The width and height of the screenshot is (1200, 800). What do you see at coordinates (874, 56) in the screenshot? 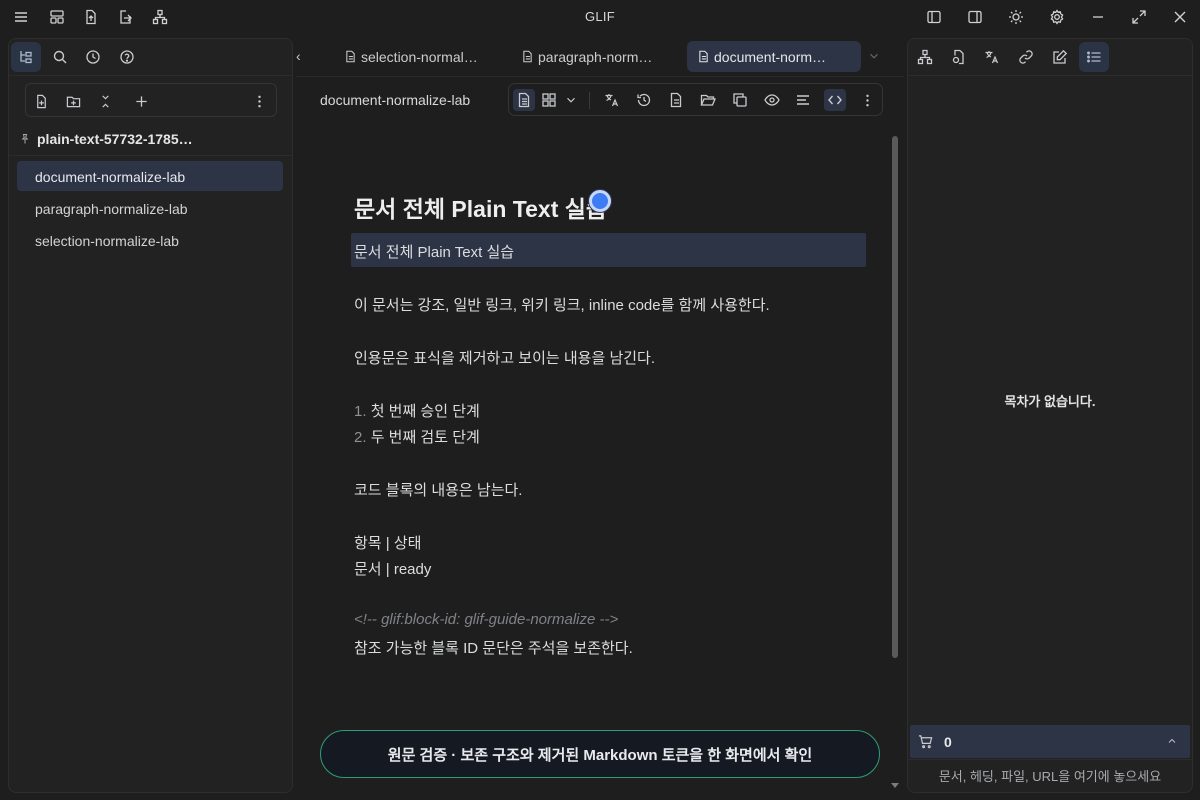
I see `tab-list-chevron-icon` at bounding box center [874, 56].